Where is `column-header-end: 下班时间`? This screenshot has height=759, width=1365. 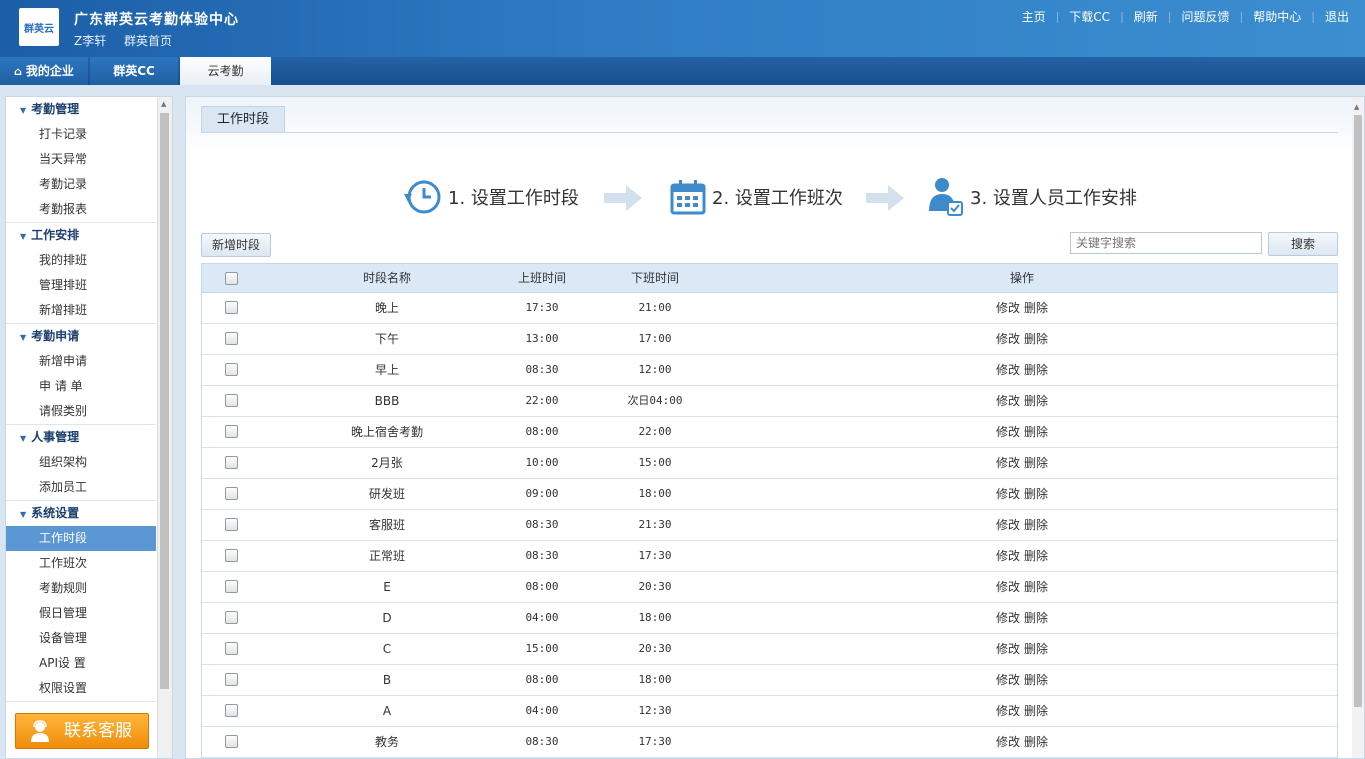 column-header-end: 下班时间 is located at coordinates (655, 278).